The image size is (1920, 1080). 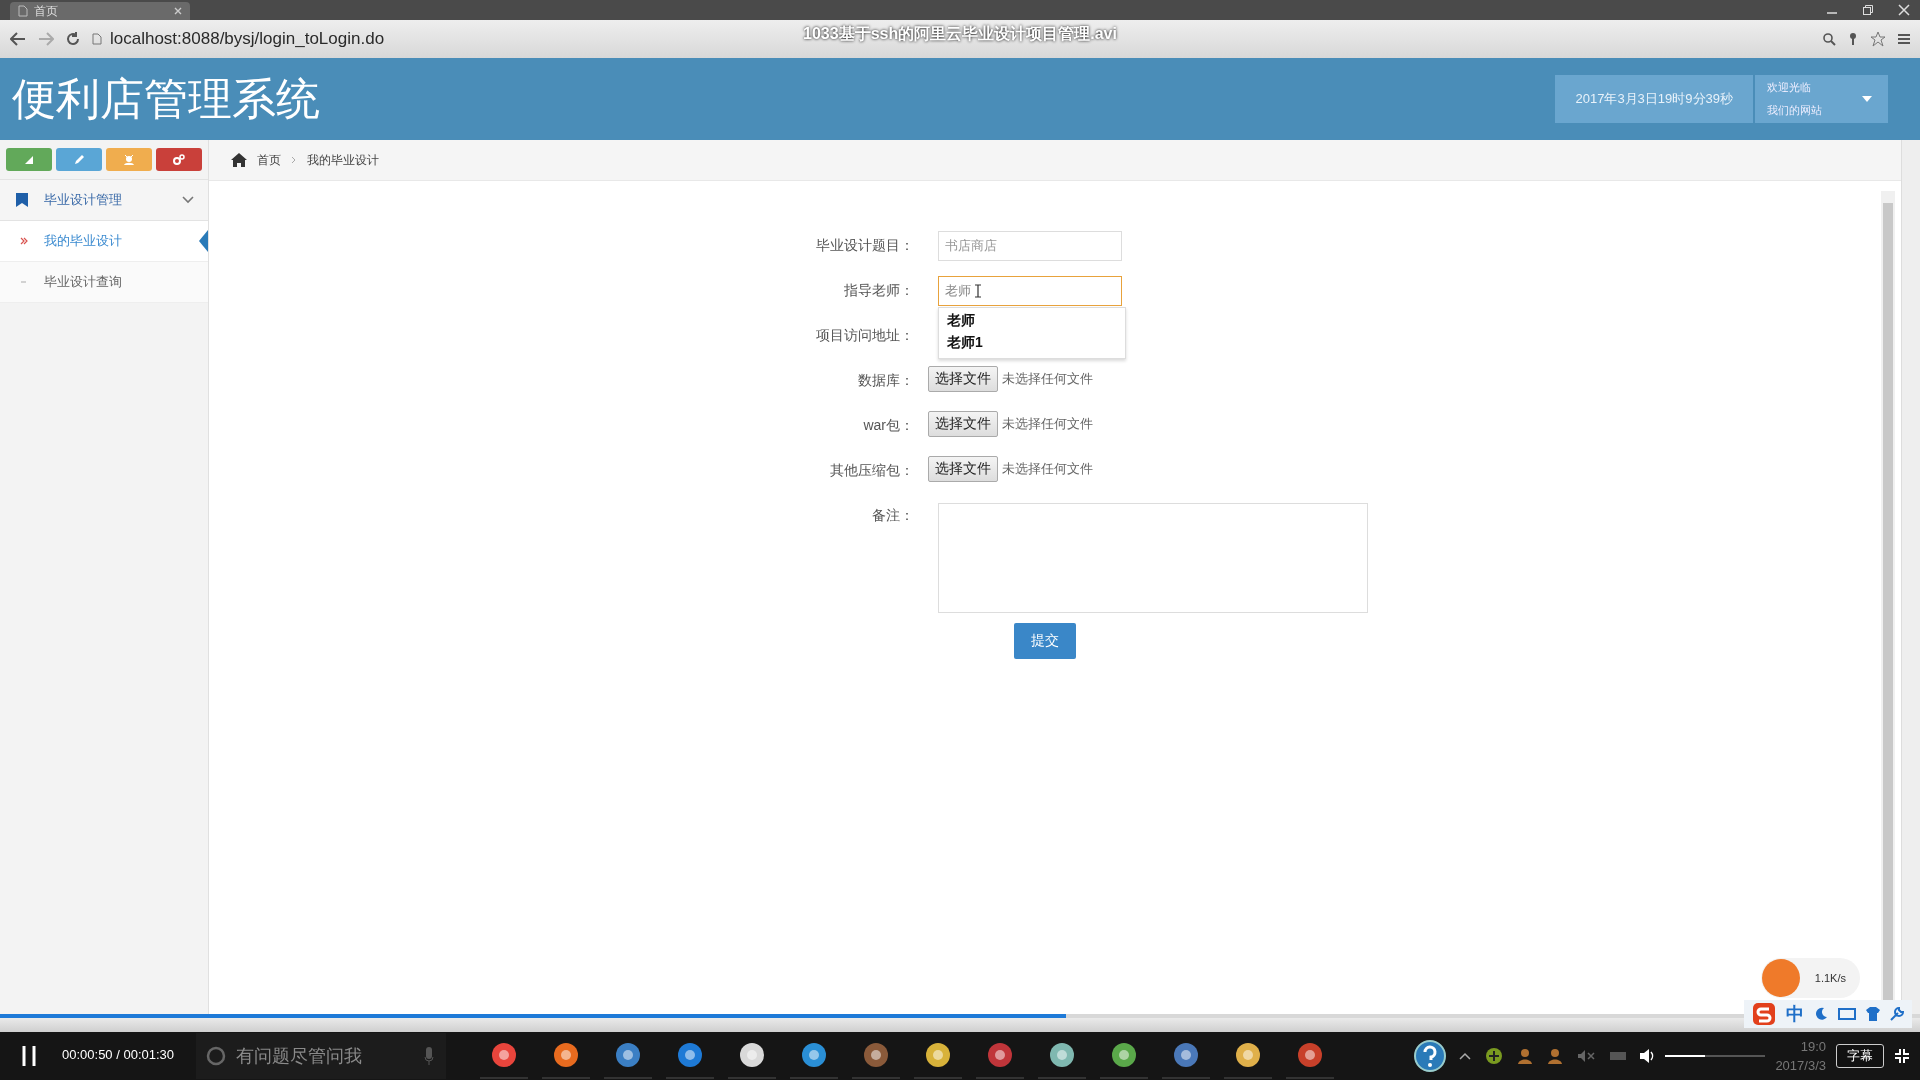 I want to click on active-pointer-icon, so click(x=203, y=241).